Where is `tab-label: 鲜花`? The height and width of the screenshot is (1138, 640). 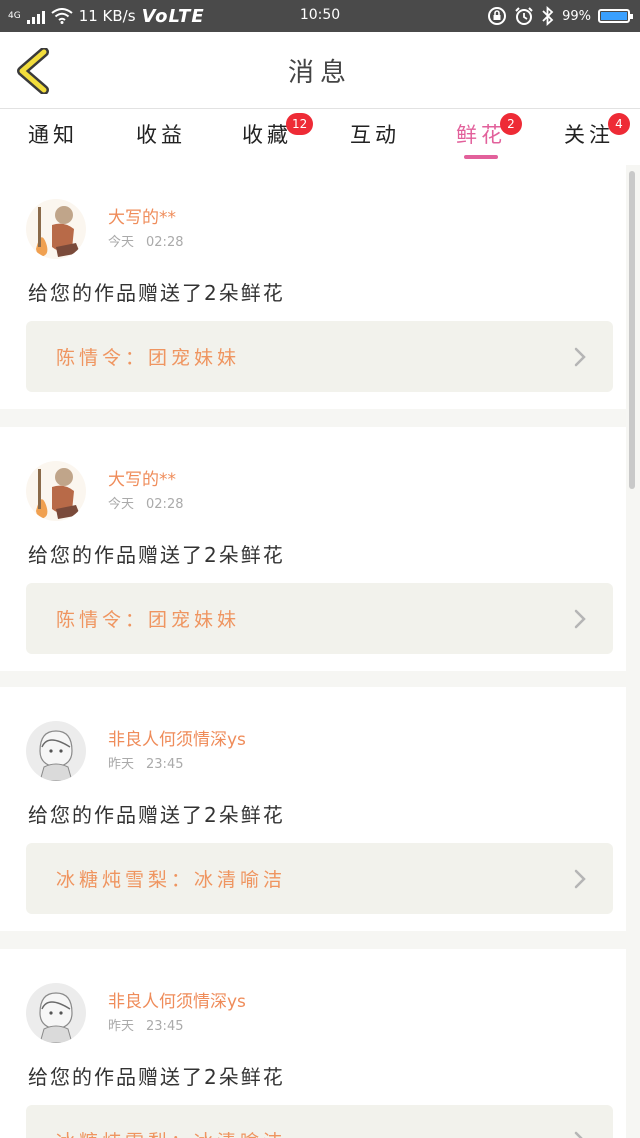 tab-label: 鲜花 is located at coordinates (481, 135).